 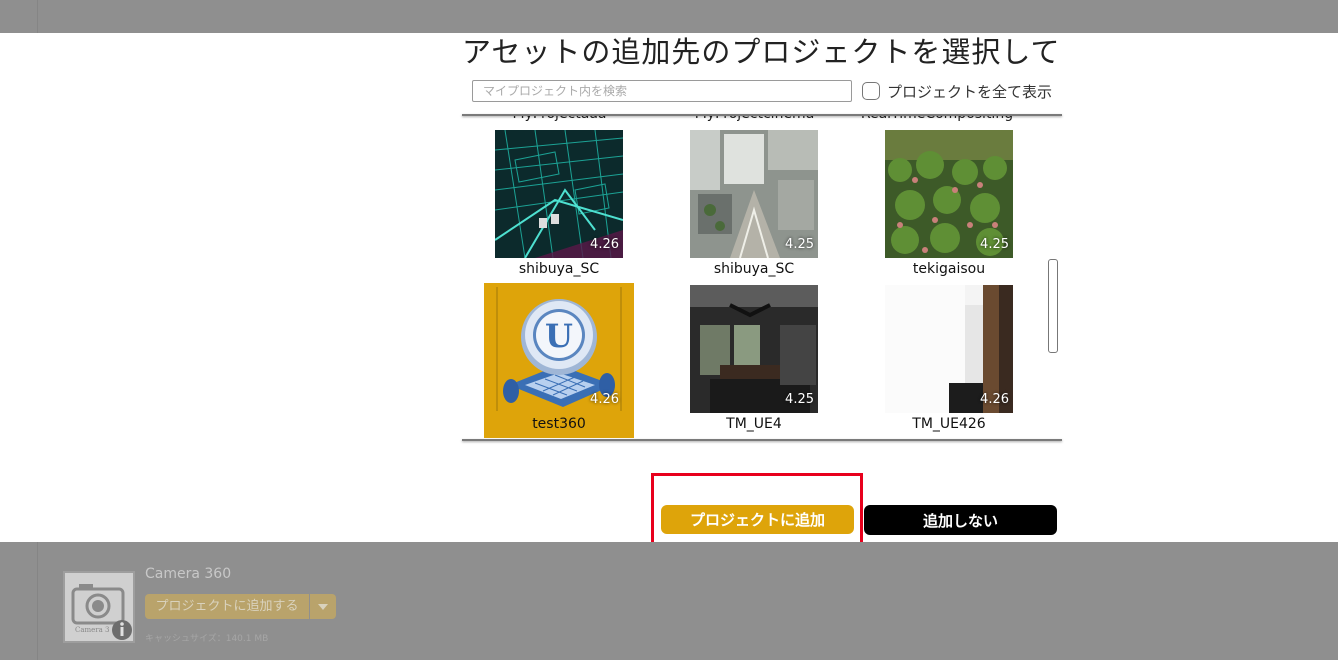 What do you see at coordinates (754, 424) in the screenshot?
I see `project-name: TM_UE4` at bounding box center [754, 424].